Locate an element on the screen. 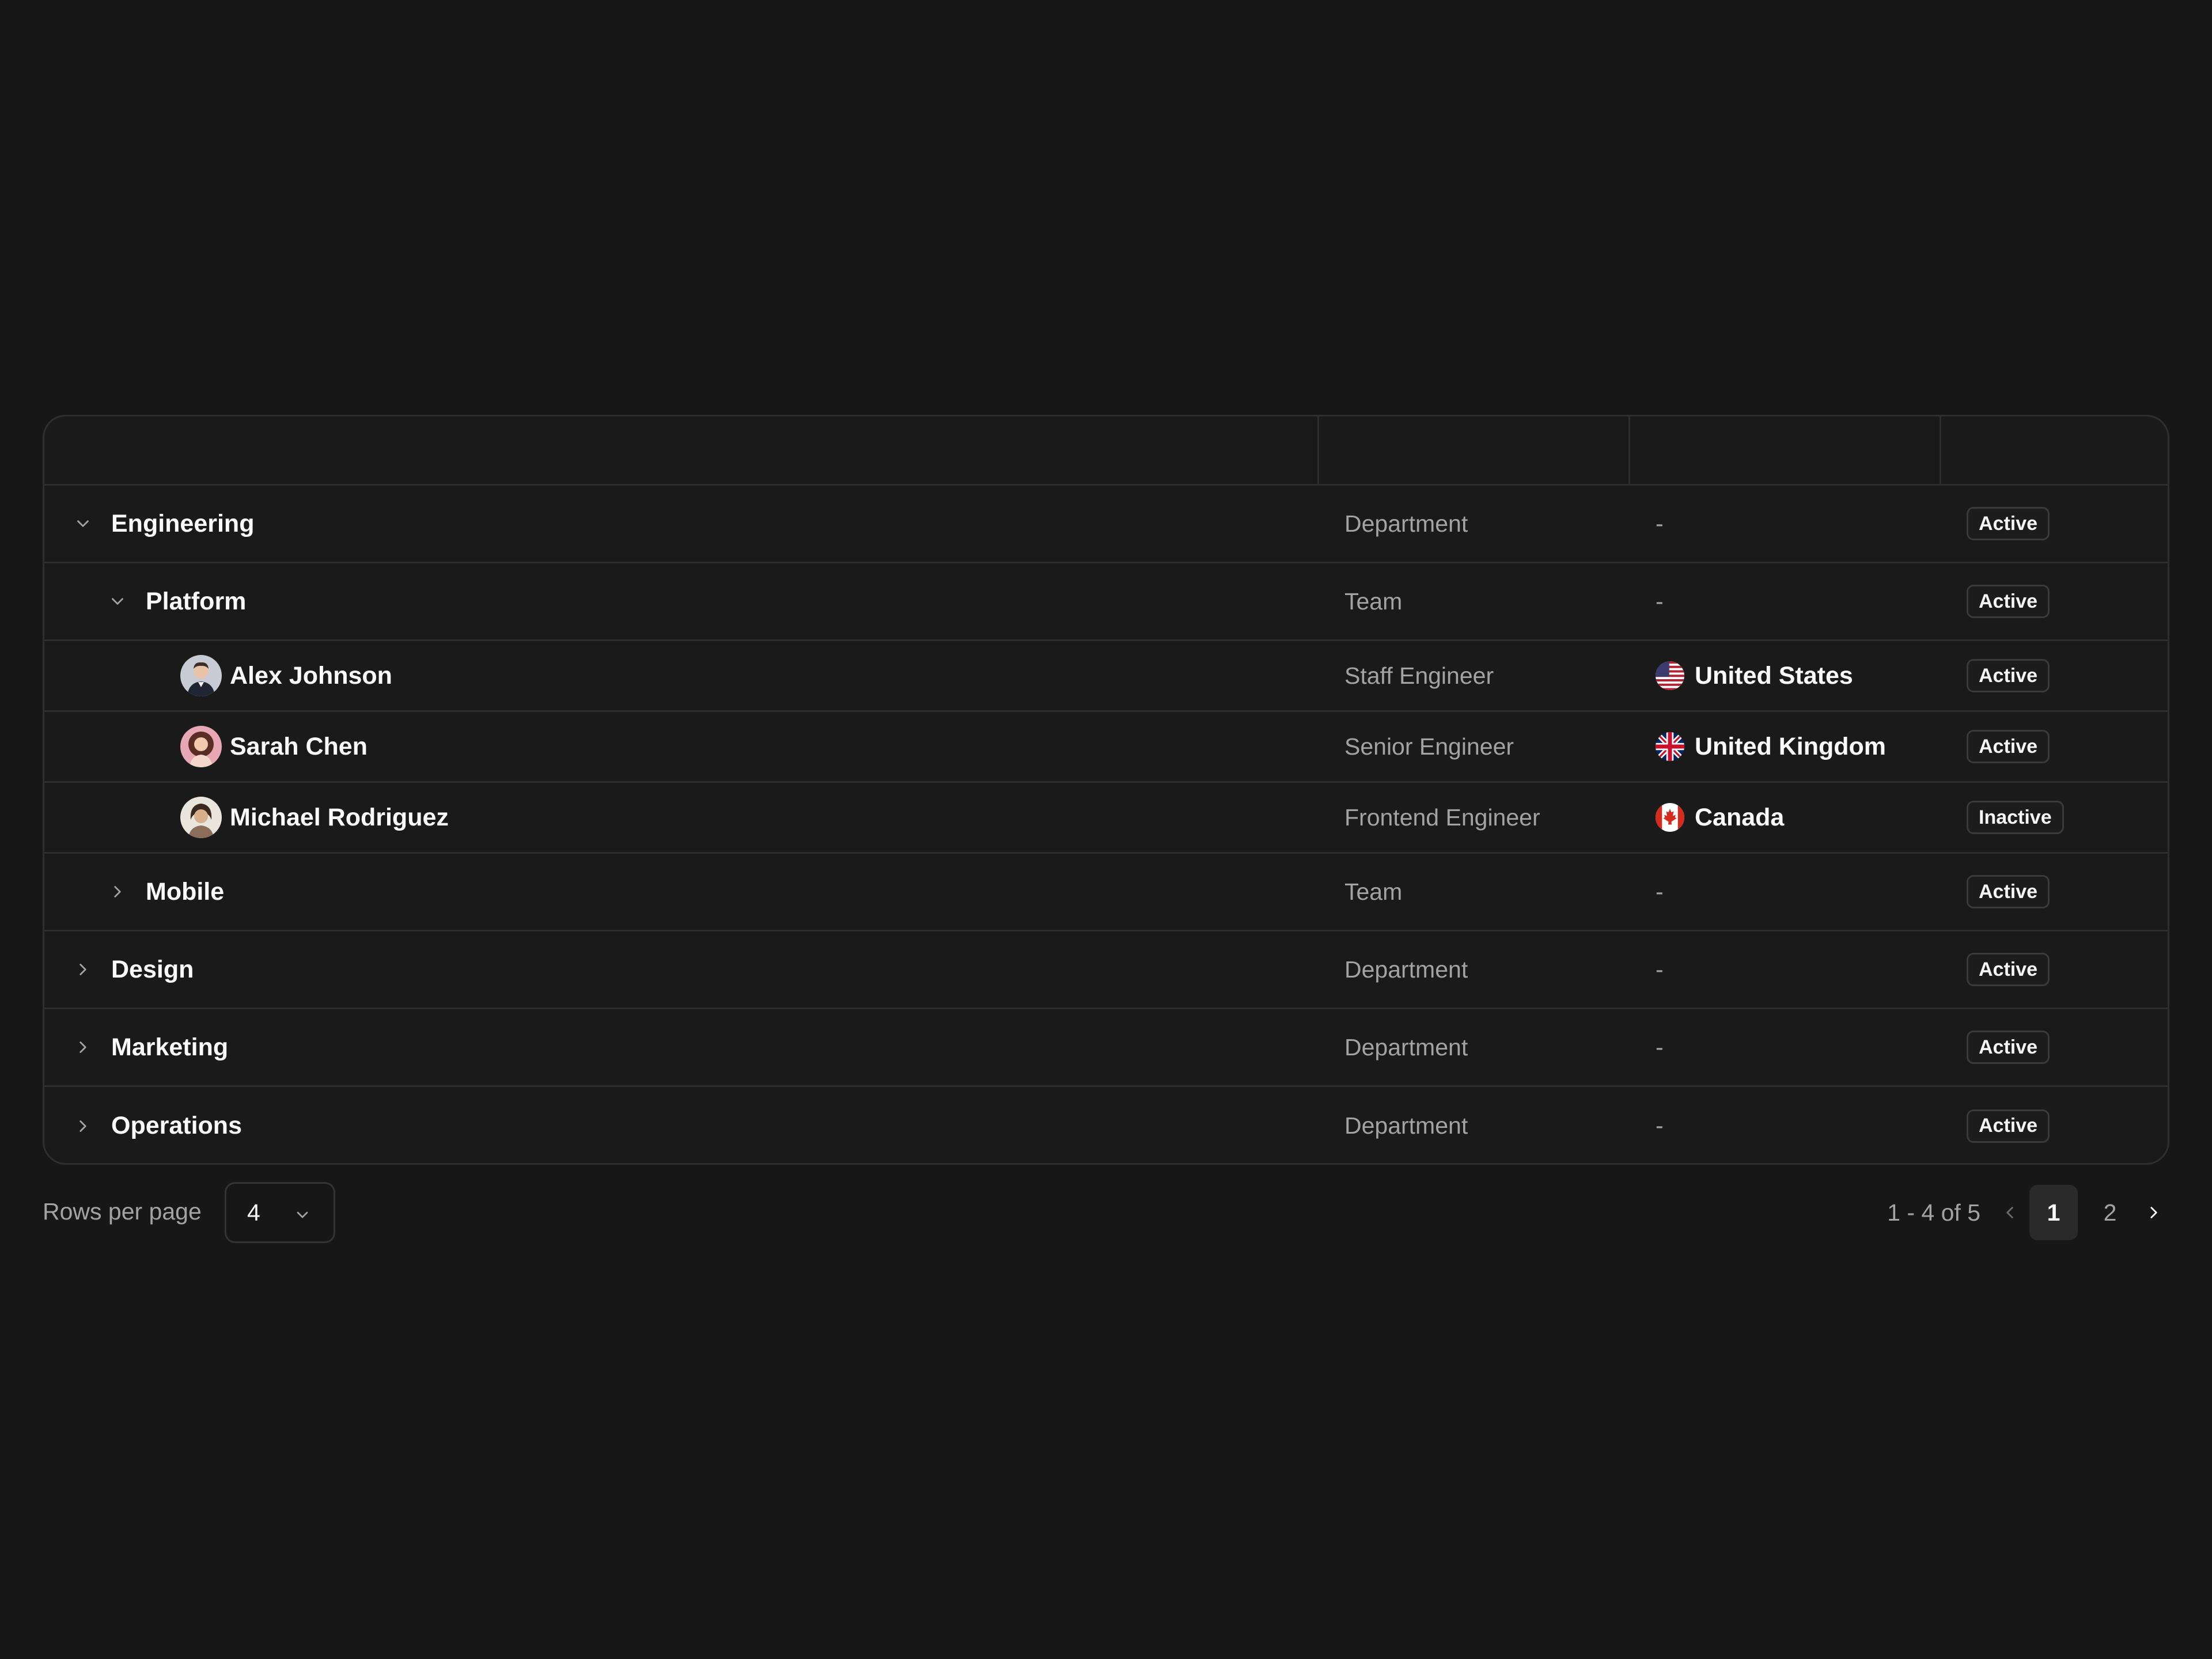 The height and width of the screenshot is (1659, 2212). previous-page-button is located at coordinates (2009, 1212).